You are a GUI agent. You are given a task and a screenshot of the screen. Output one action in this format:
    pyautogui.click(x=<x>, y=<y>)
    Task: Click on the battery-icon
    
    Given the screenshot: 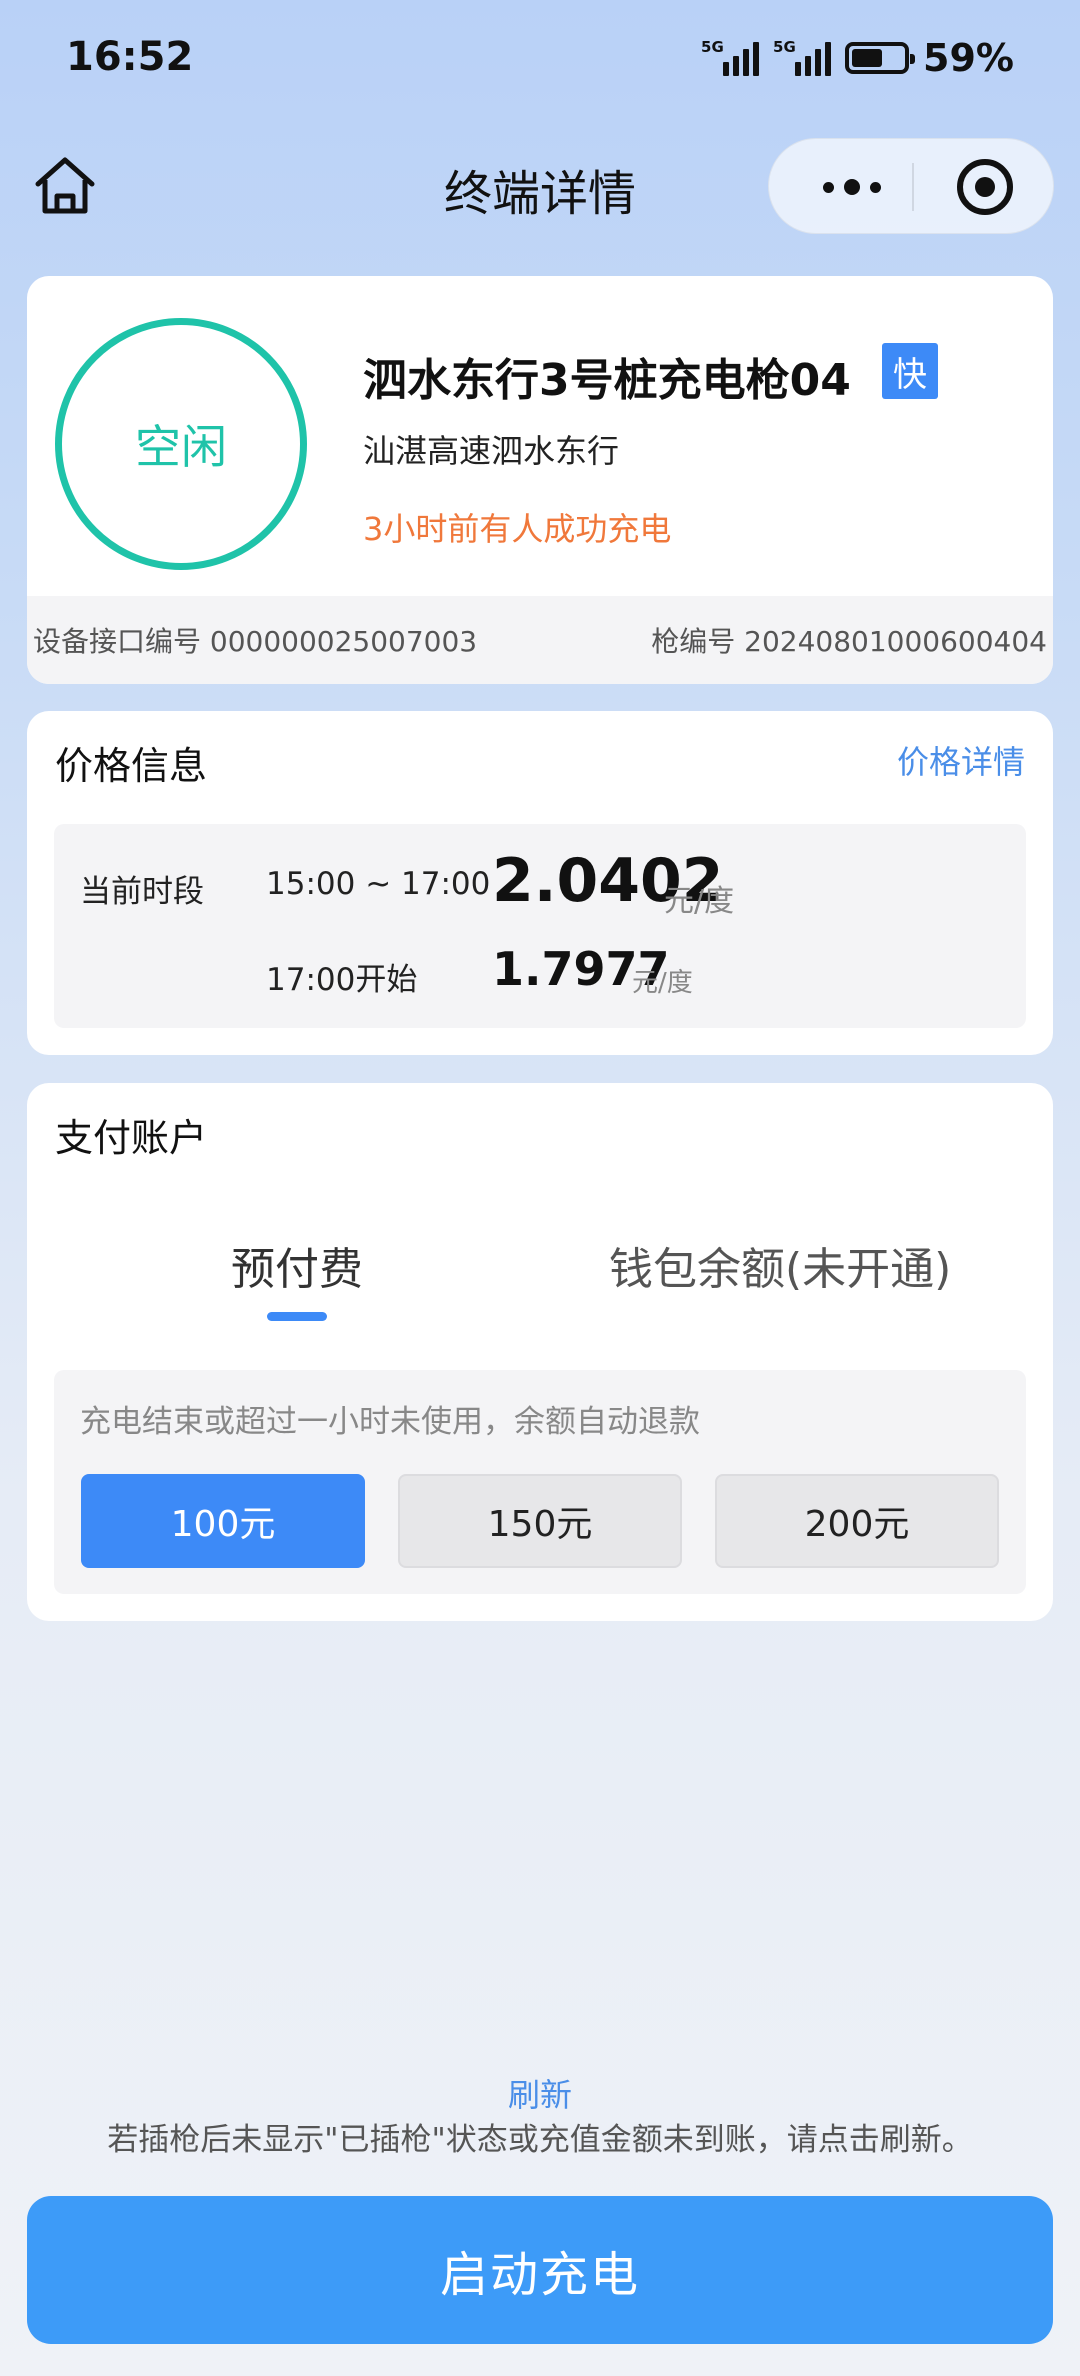 What is the action you would take?
    pyautogui.click(x=880, y=58)
    